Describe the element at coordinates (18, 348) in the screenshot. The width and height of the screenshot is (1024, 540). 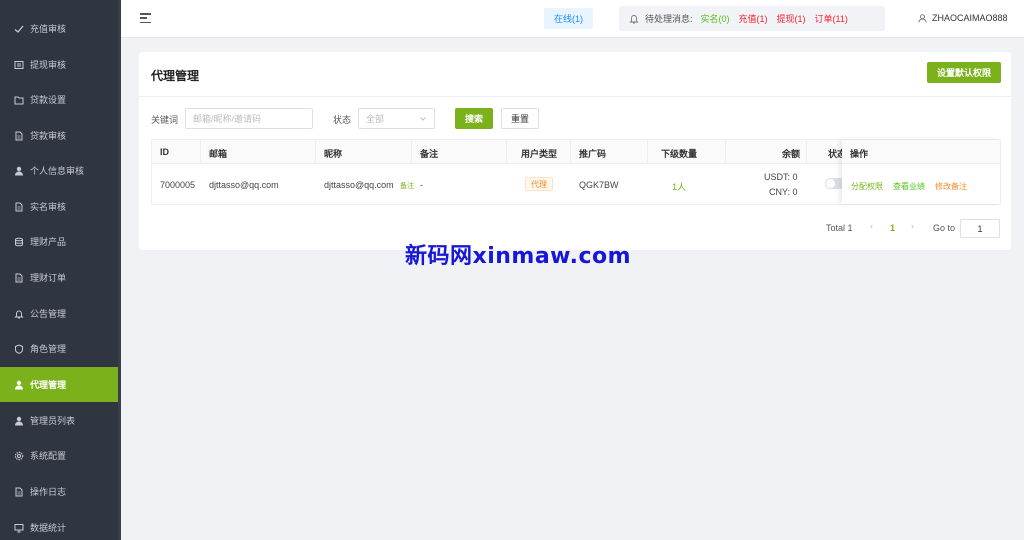
I see `shield-icon` at that location.